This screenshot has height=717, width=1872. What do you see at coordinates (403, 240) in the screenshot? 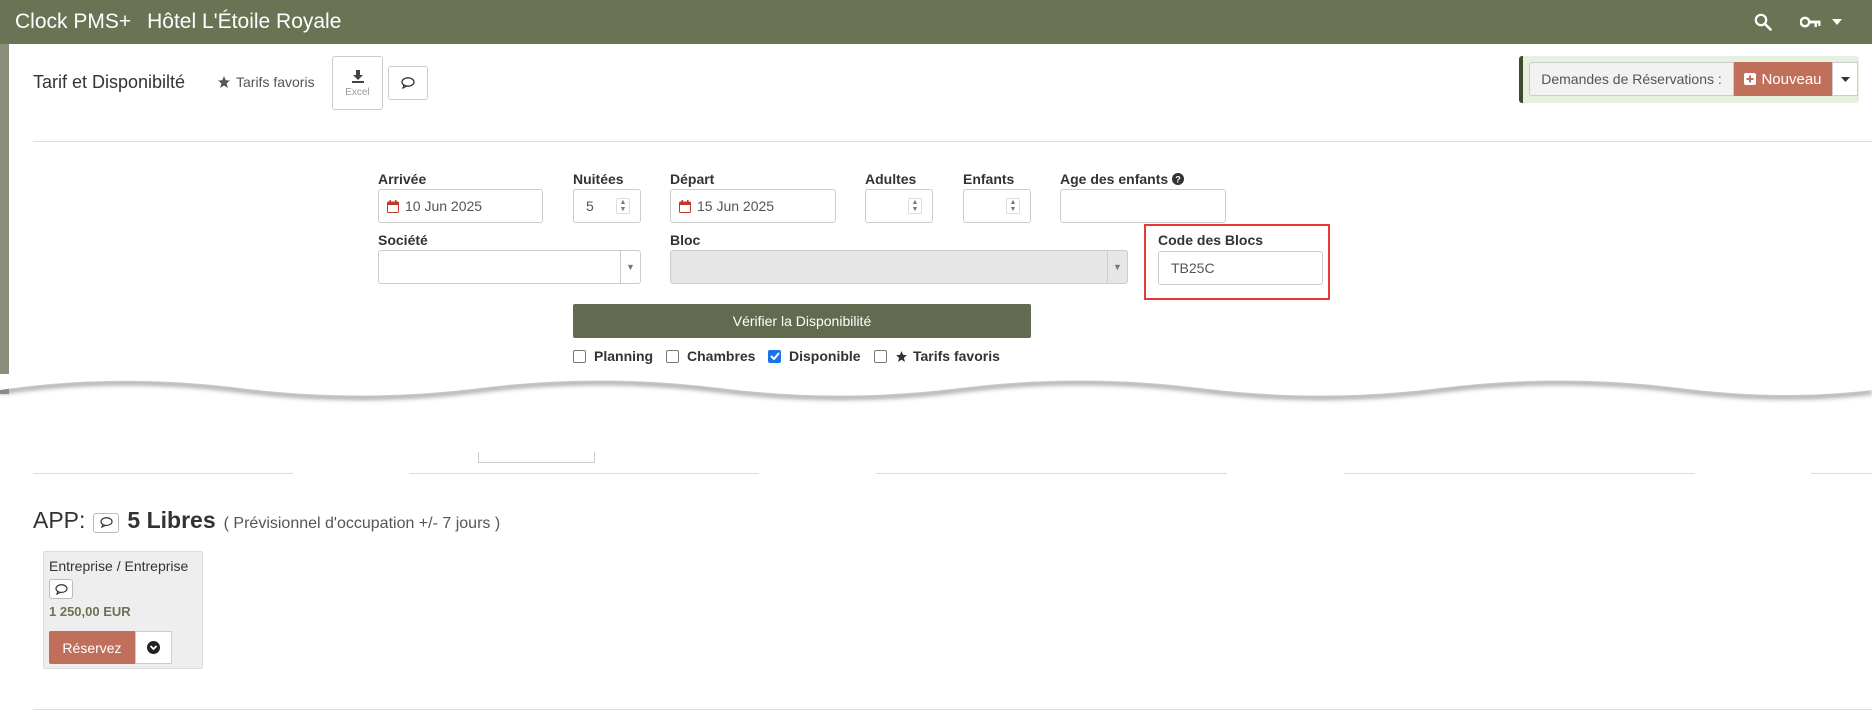
I see `societe-label: Société` at bounding box center [403, 240].